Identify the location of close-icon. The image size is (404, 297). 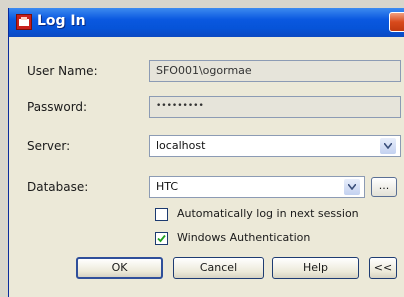
(396, 22).